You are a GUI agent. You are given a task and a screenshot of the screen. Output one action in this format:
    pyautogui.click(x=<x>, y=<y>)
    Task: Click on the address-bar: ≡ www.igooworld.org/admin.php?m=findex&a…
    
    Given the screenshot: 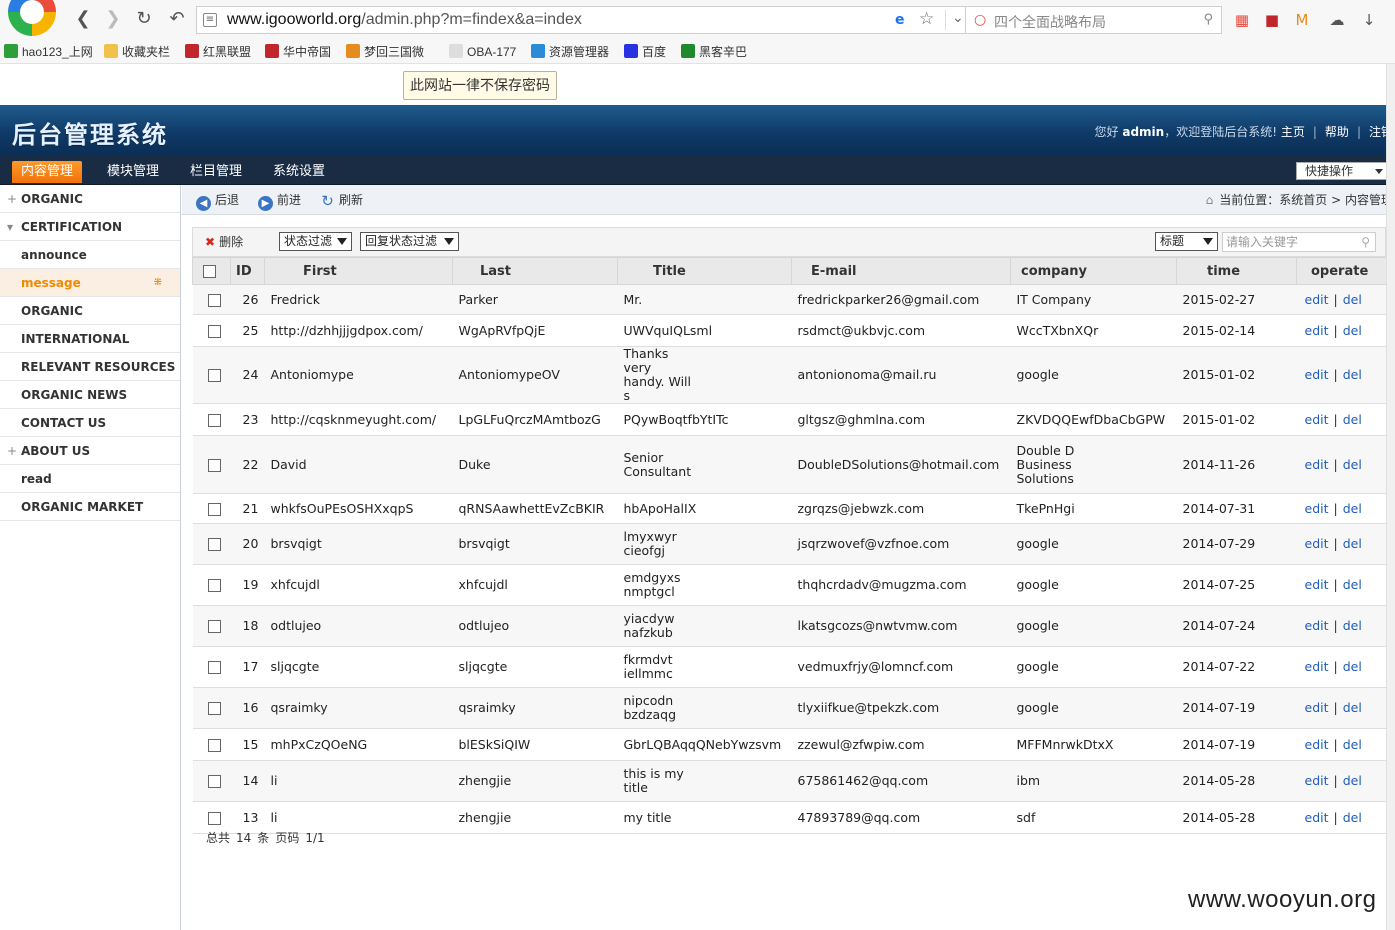 What is the action you would take?
    pyautogui.click(x=581, y=20)
    